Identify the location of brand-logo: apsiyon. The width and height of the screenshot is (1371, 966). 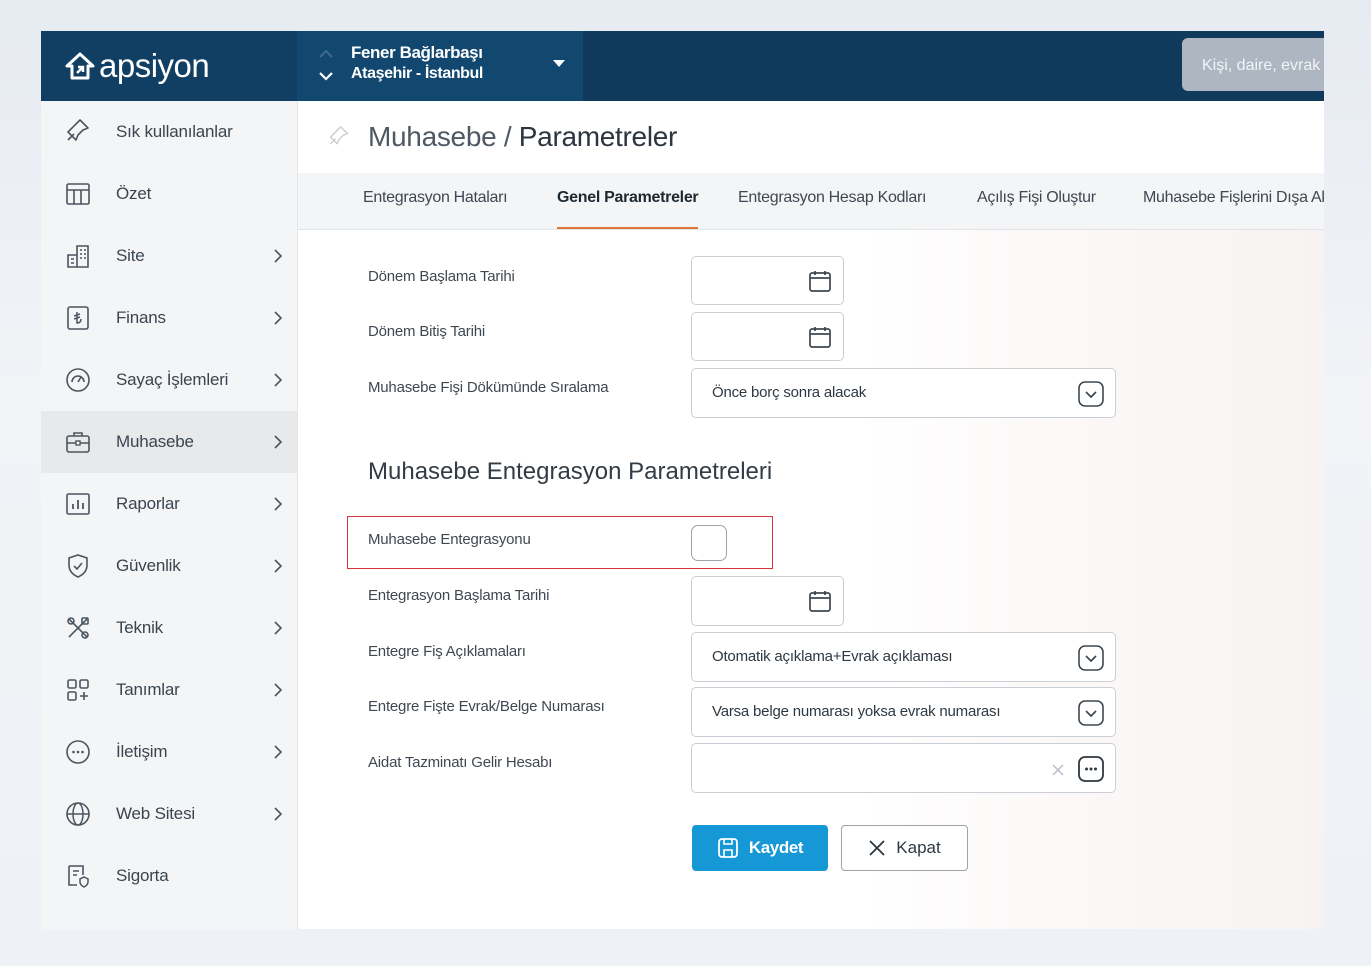
(136, 66).